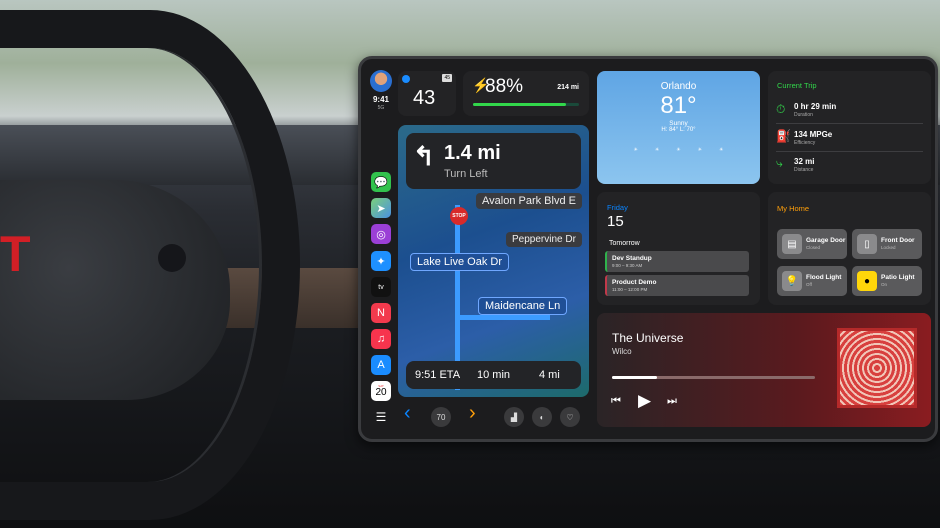  What do you see at coordinates (805, 143) in the screenshot?
I see `trip-label: Efficiency` at bounding box center [805, 143].